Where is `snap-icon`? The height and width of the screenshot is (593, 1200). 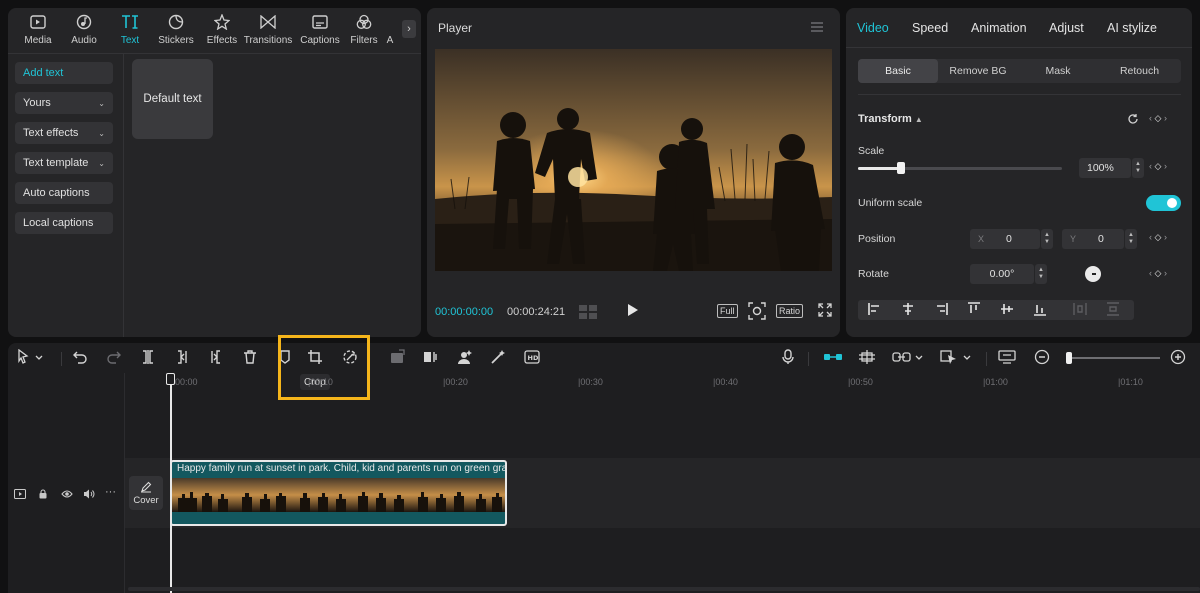 snap-icon is located at coordinates (867, 357).